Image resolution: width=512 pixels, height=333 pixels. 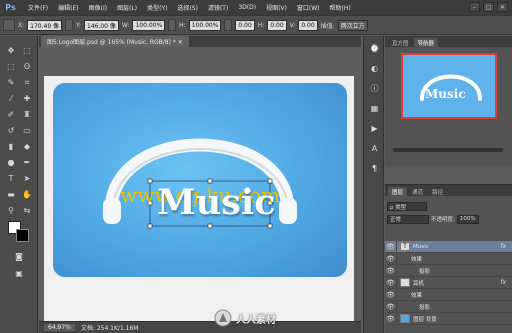 I want to click on v-skew-field: 0.00, so click(x=308, y=25).